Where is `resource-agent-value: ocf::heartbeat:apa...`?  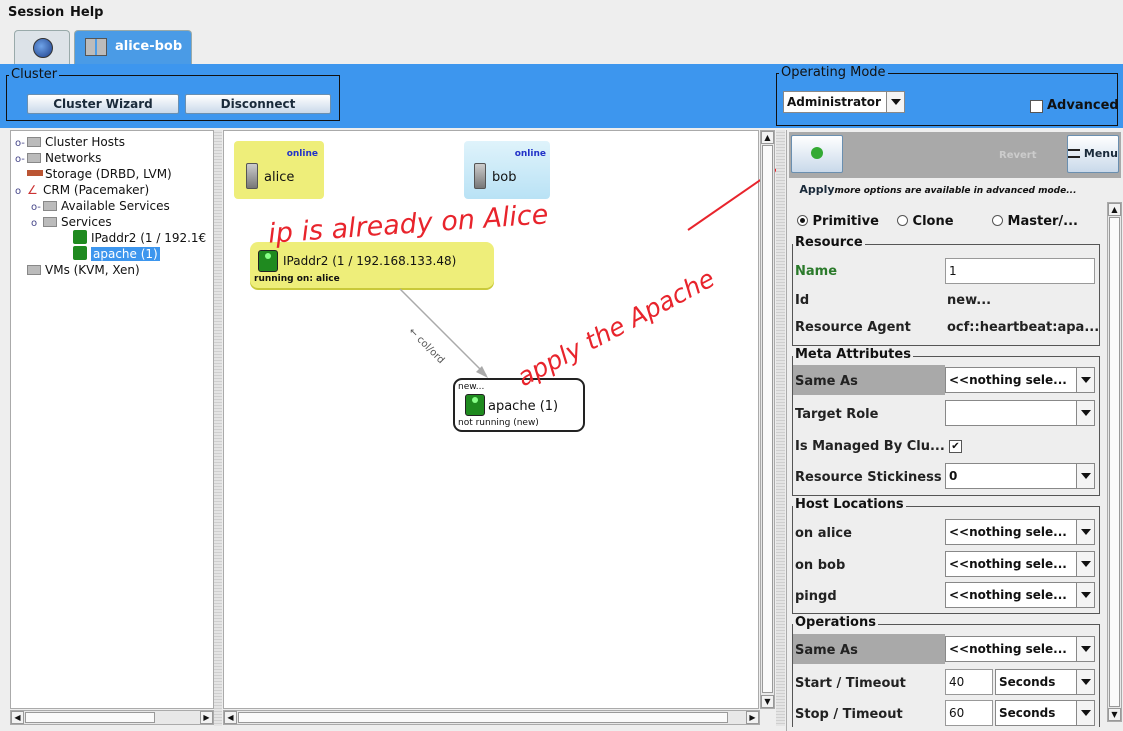 resource-agent-value: ocf::heartbeat:apa... is located at coordinates (1023, 327).